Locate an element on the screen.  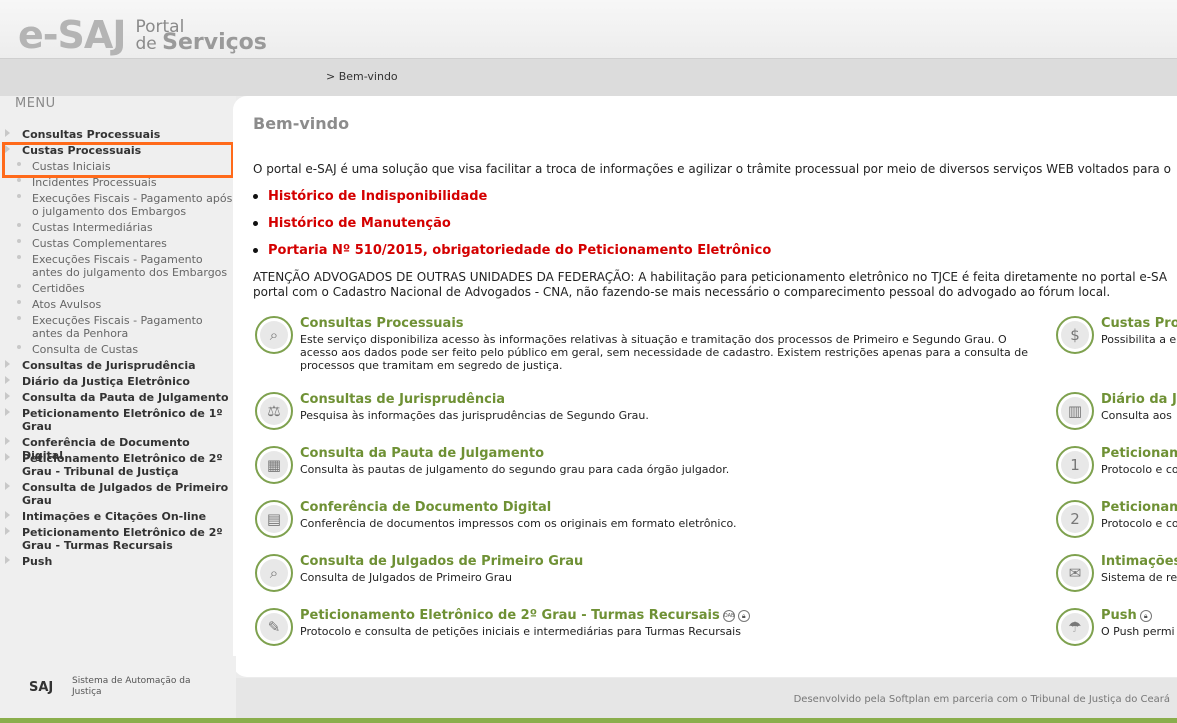
magnifier-icon: ⌕ is located at coordinates (274, 335).